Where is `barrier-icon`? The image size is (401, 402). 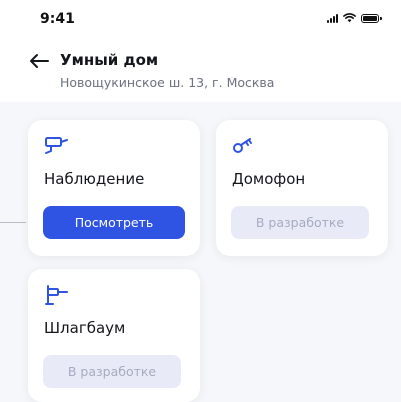 barrier-icon is located at coordinates (56, 295).